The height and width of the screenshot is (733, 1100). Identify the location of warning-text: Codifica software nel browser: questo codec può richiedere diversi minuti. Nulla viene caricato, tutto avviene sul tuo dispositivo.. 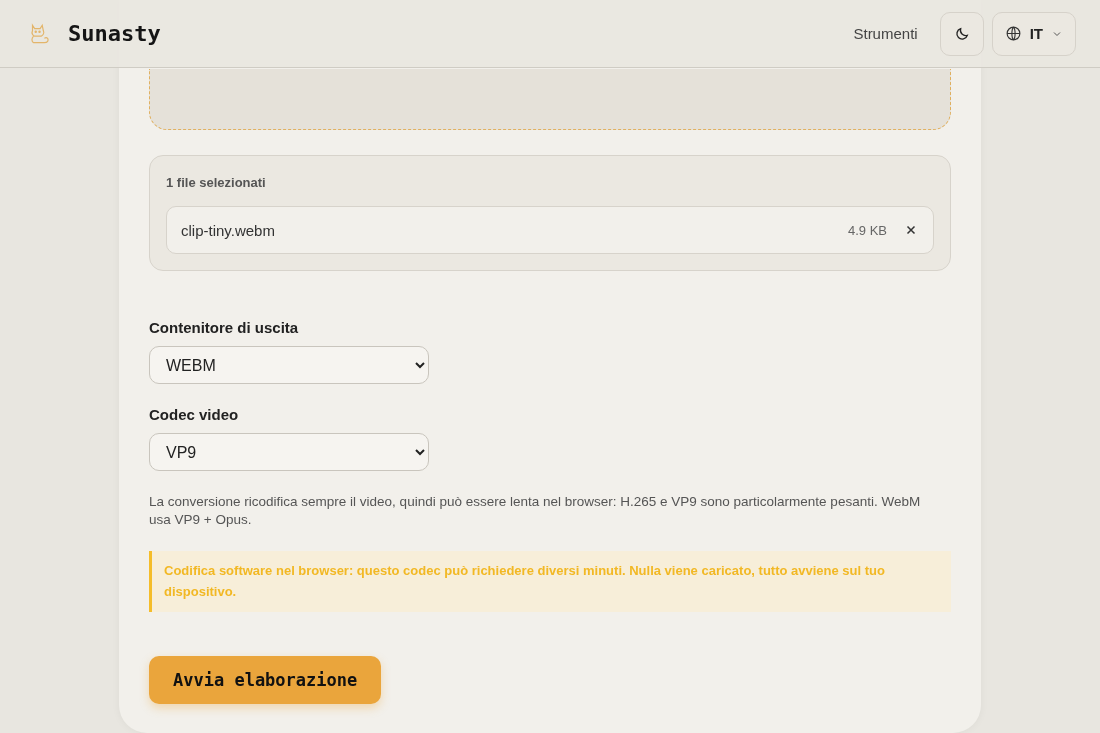
(524, 581).